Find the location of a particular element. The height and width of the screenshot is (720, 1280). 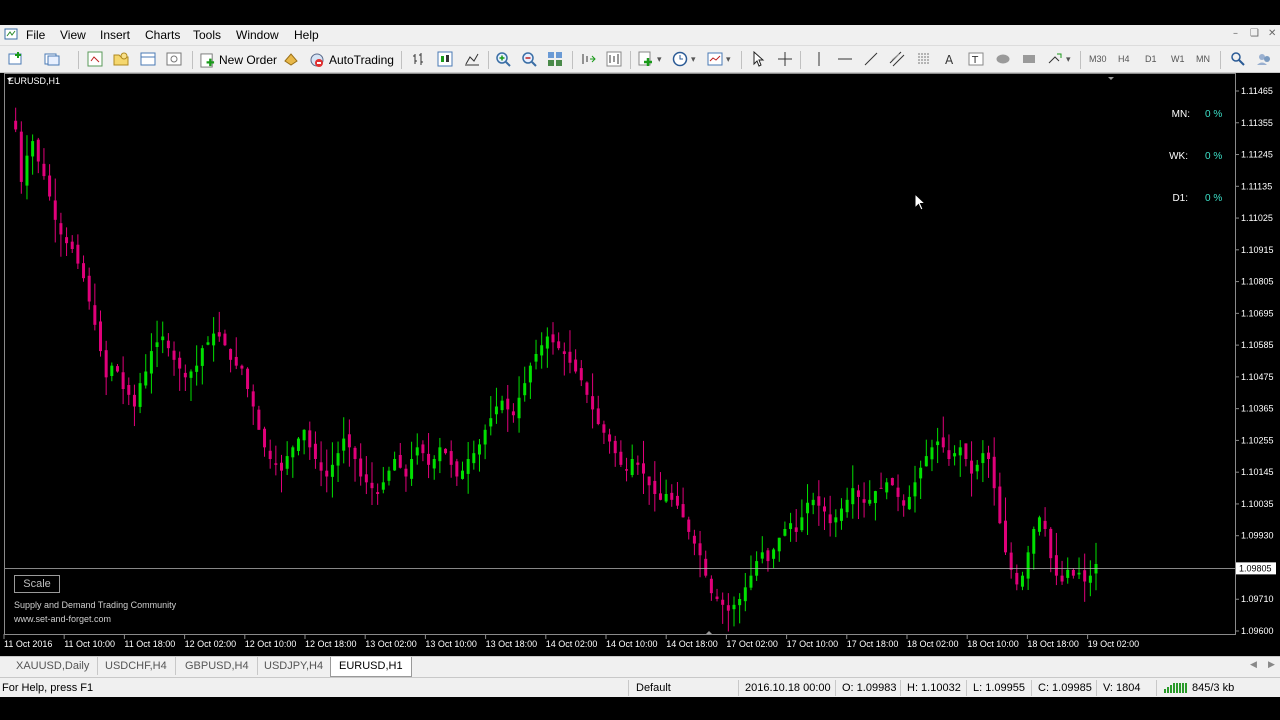

community-icon is located at coordinates (1264, 59).